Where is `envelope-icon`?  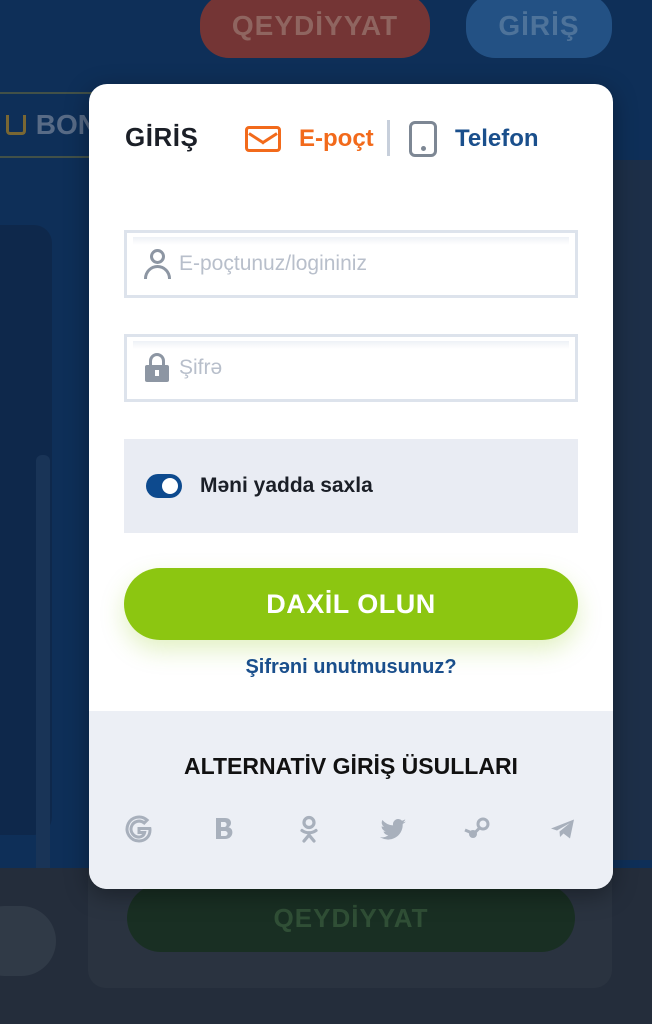
envelope-icon is located at coordinates (263, 139).